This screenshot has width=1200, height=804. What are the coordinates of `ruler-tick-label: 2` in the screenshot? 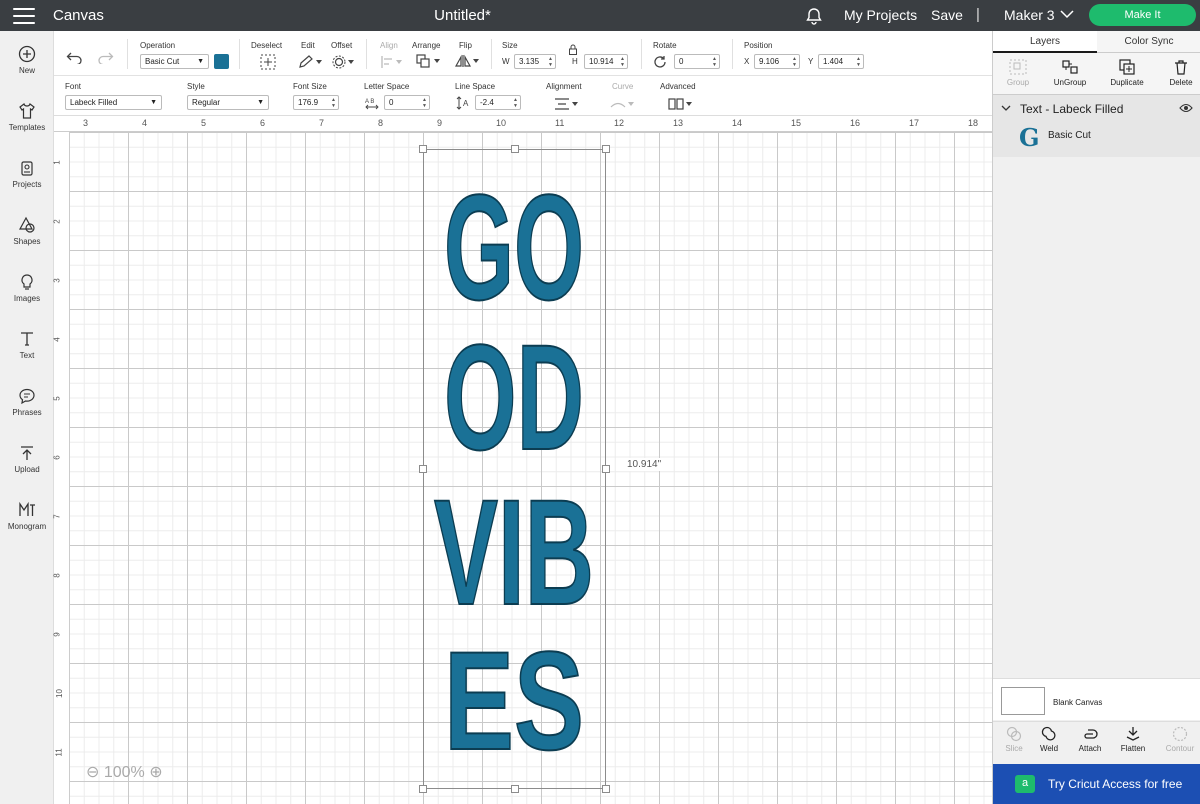 It's located at (57, 221).